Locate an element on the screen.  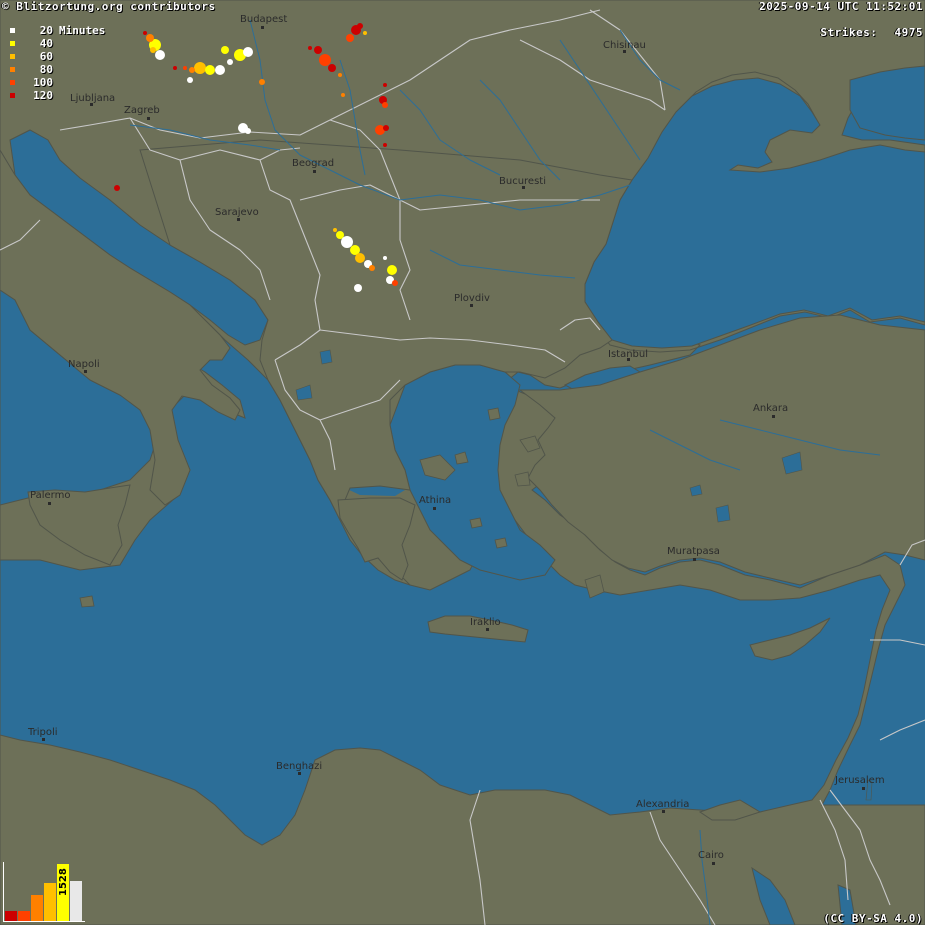
city-label: Jerusalem is located at coordinates (859, 780).